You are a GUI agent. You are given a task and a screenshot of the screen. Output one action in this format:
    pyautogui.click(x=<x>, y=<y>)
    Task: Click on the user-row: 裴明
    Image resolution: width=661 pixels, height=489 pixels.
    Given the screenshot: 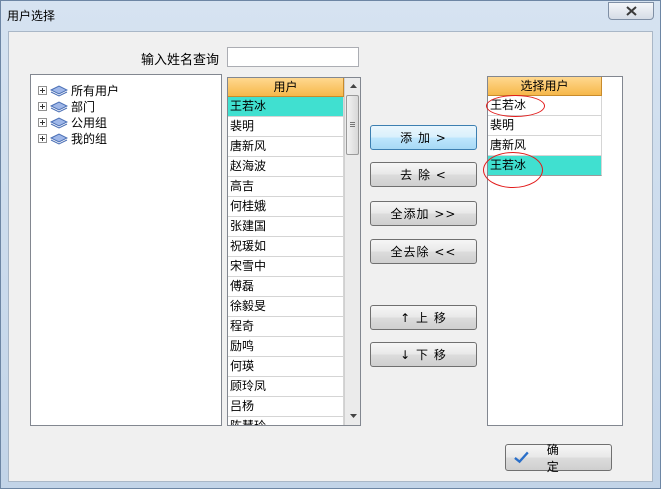 What is the action you would take?
    pyautogui.click(x=286, y=127)
    